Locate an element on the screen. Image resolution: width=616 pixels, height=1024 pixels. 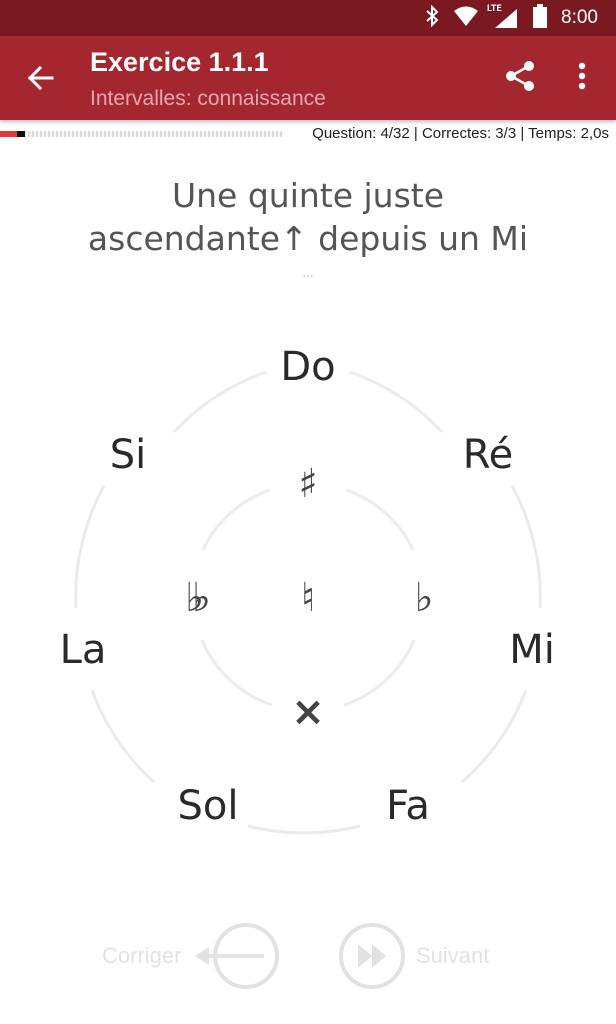
progress-marker is located at coordinates (21, 134).